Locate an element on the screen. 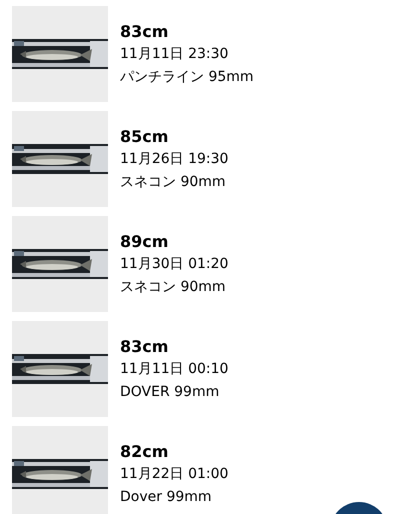  catch-datetime: 11月11日 00:10 is located at coordinates (174, 369).